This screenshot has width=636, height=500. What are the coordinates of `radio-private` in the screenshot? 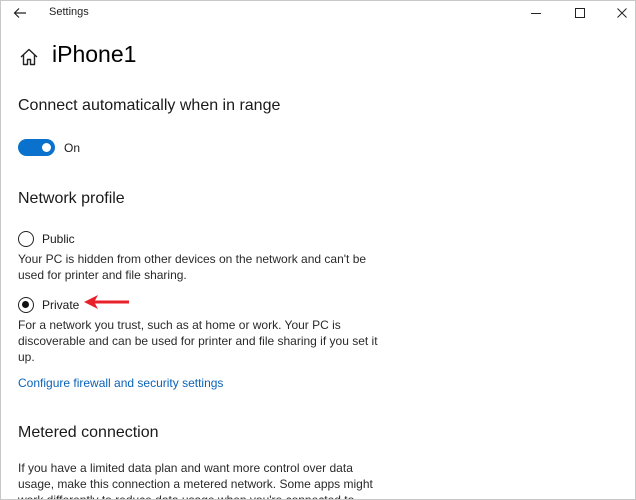 It's located at (26, 305).